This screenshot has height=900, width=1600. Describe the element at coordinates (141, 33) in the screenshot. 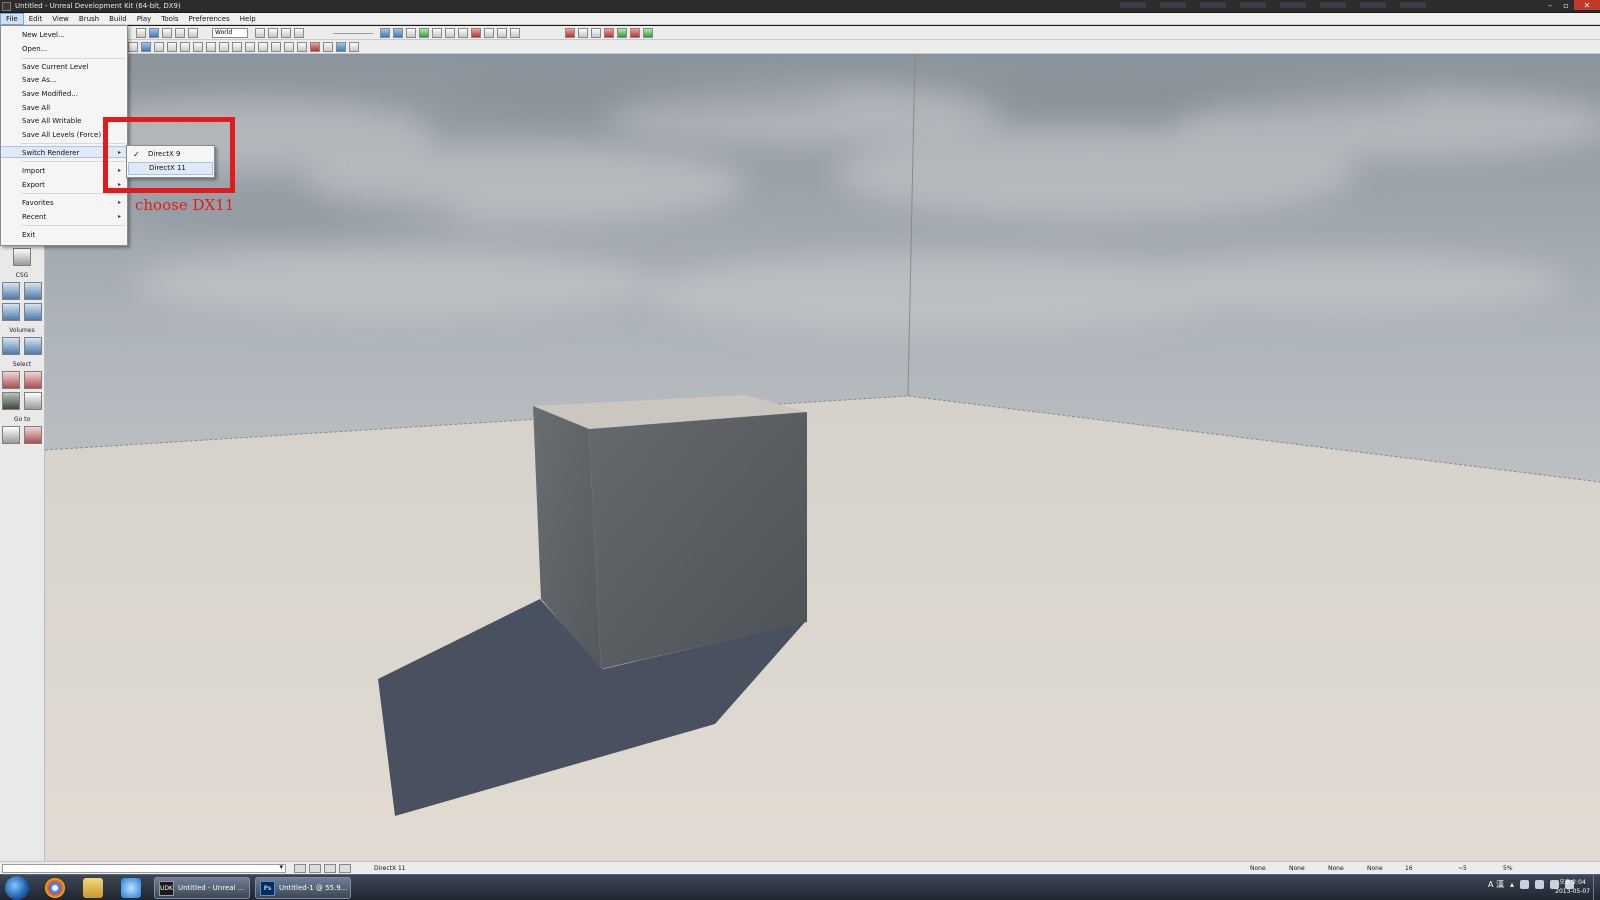

I see `select-tool-icon` at that location.